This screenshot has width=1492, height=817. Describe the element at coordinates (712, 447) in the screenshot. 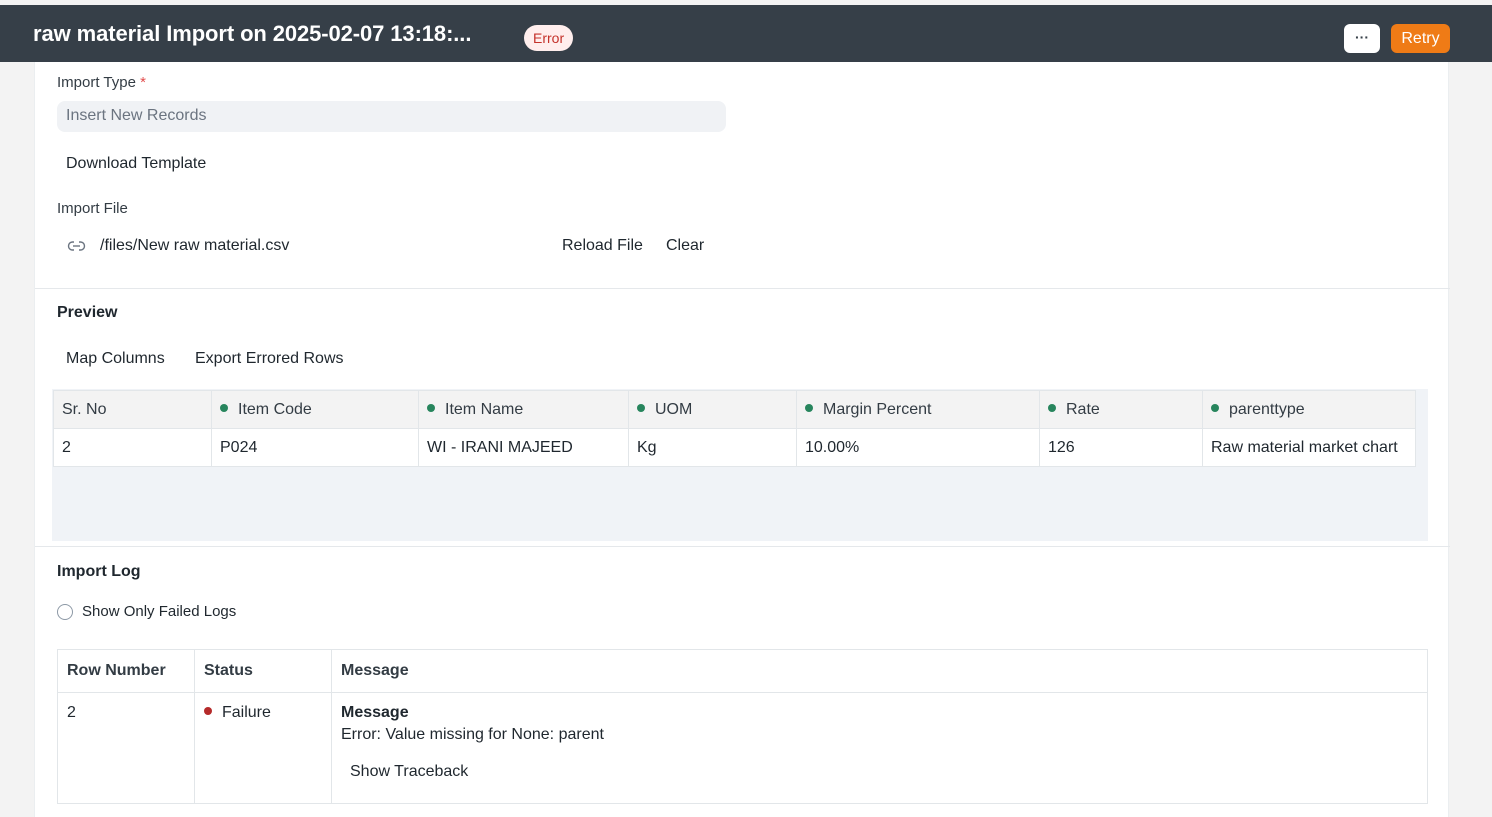

I see `preview-cell: Kg` at that location.